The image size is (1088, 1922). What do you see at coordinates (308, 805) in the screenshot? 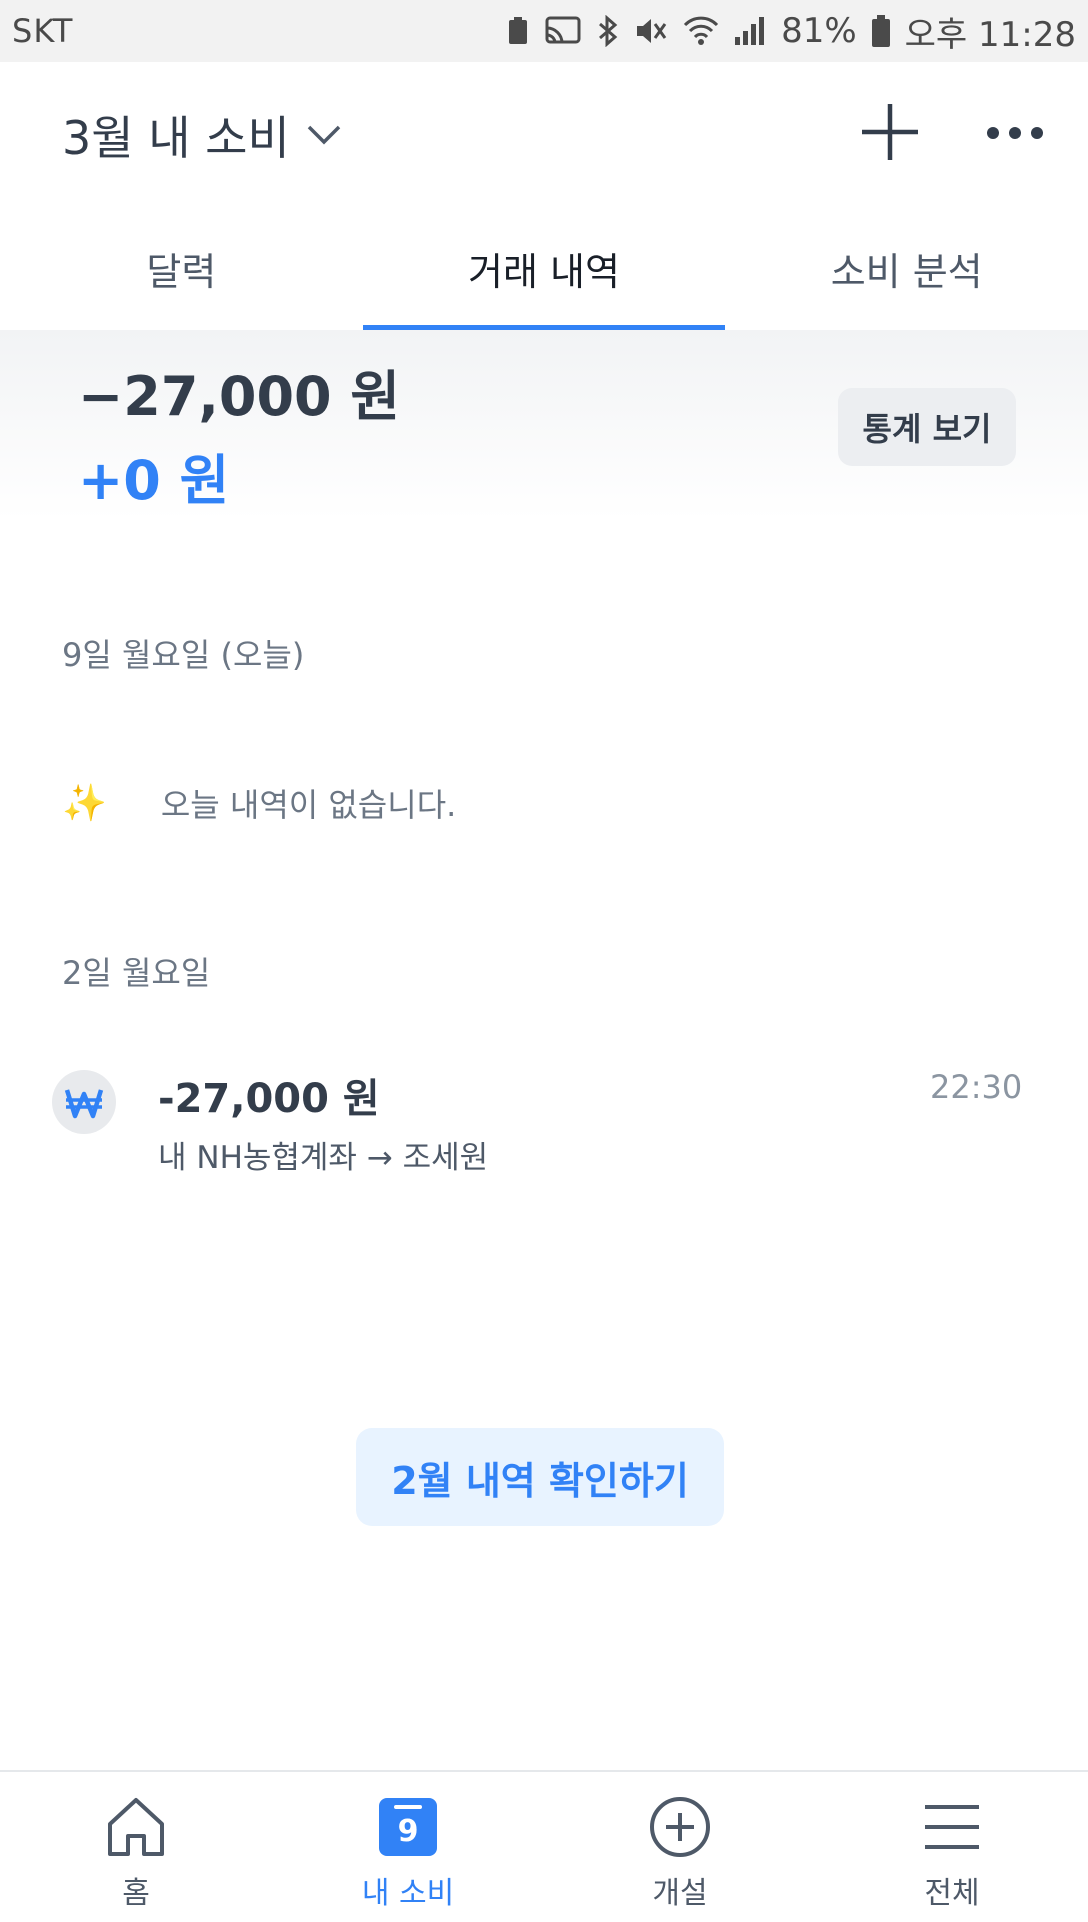
I see `empty-message: 오늘 내역이 없습니다.` at bounding box center [308, 805].